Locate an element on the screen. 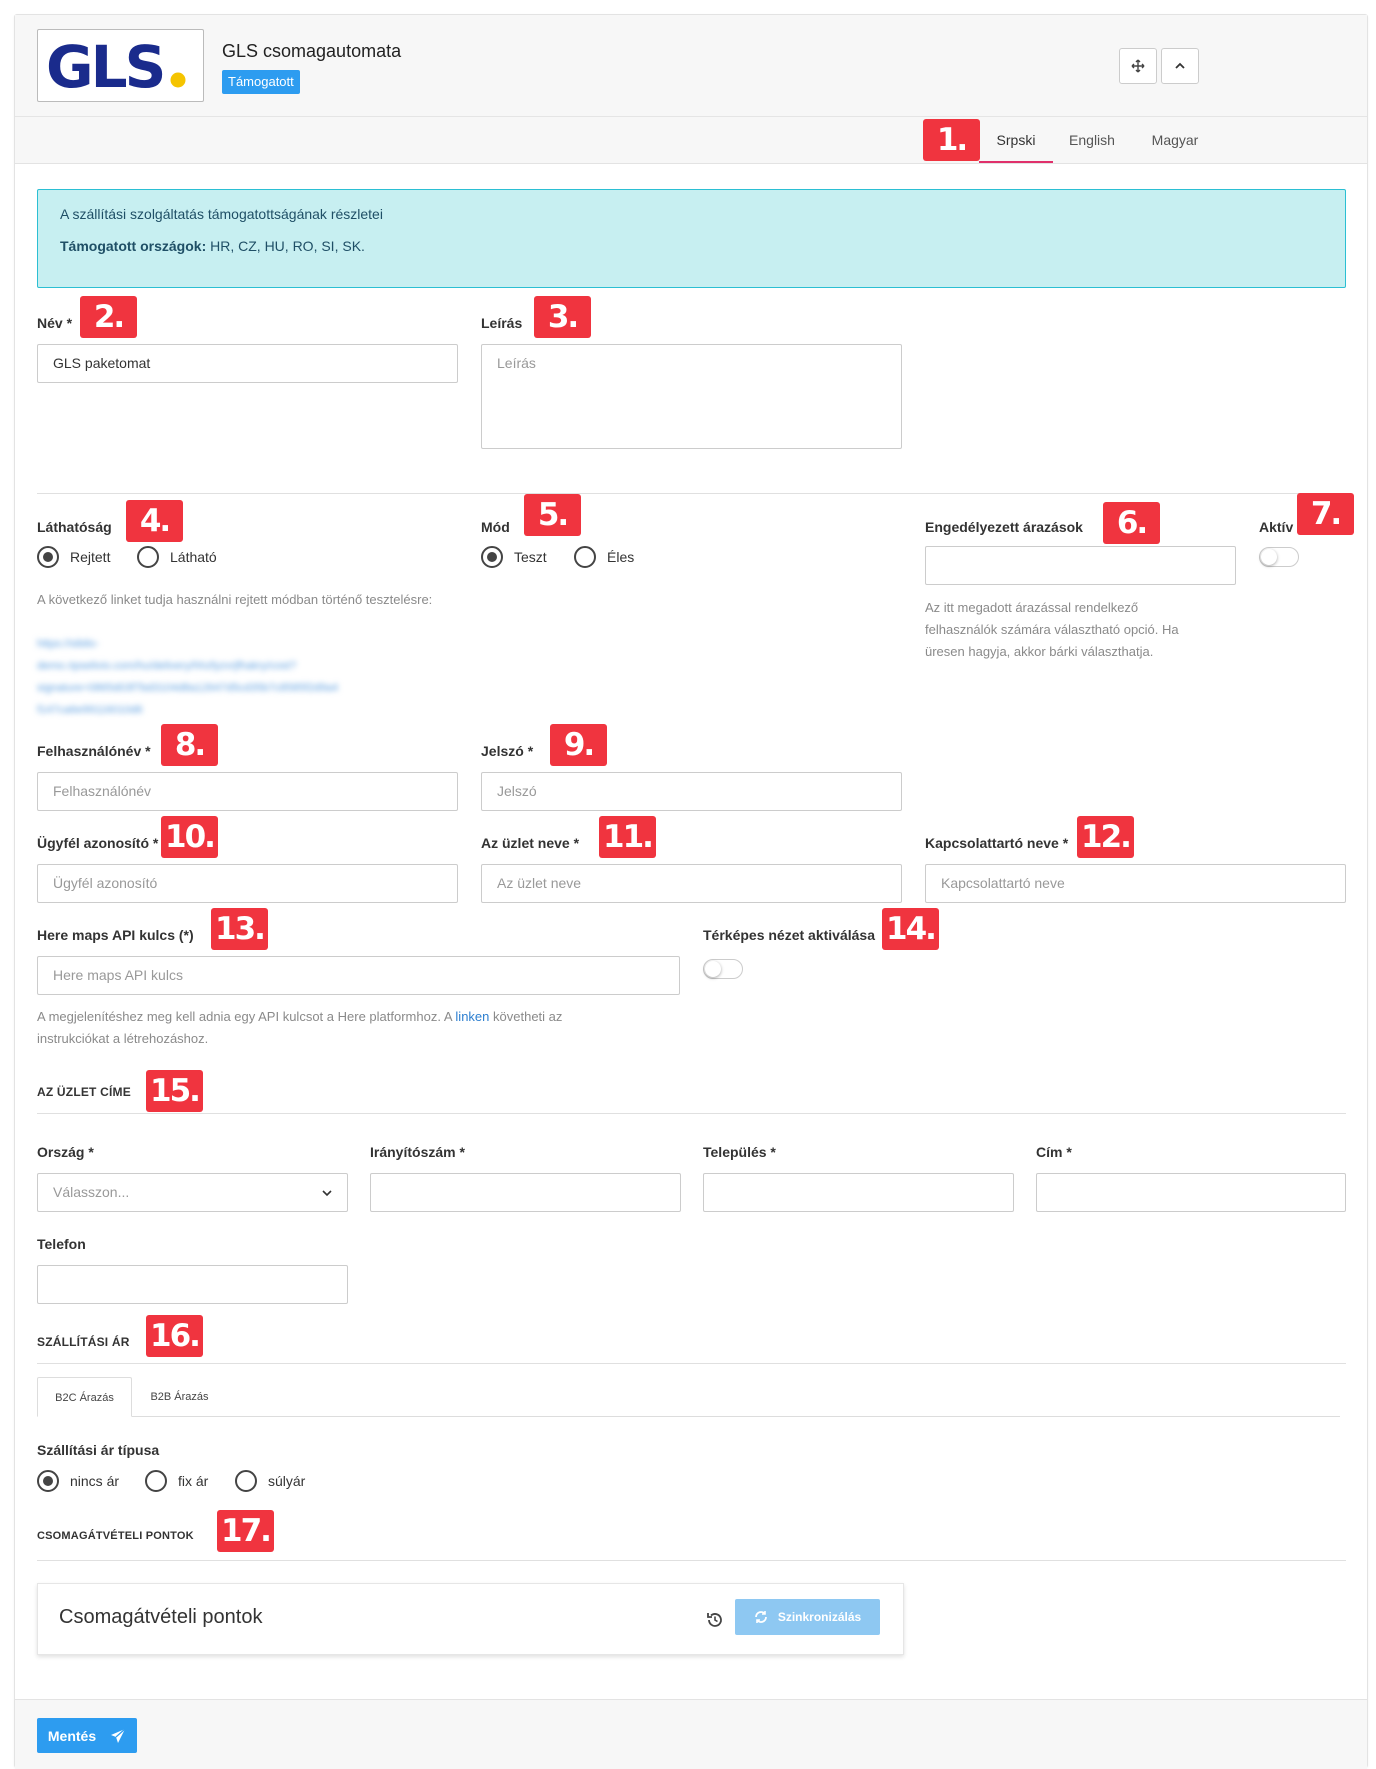  tab-english: English is located at coordinates (1092, 140).